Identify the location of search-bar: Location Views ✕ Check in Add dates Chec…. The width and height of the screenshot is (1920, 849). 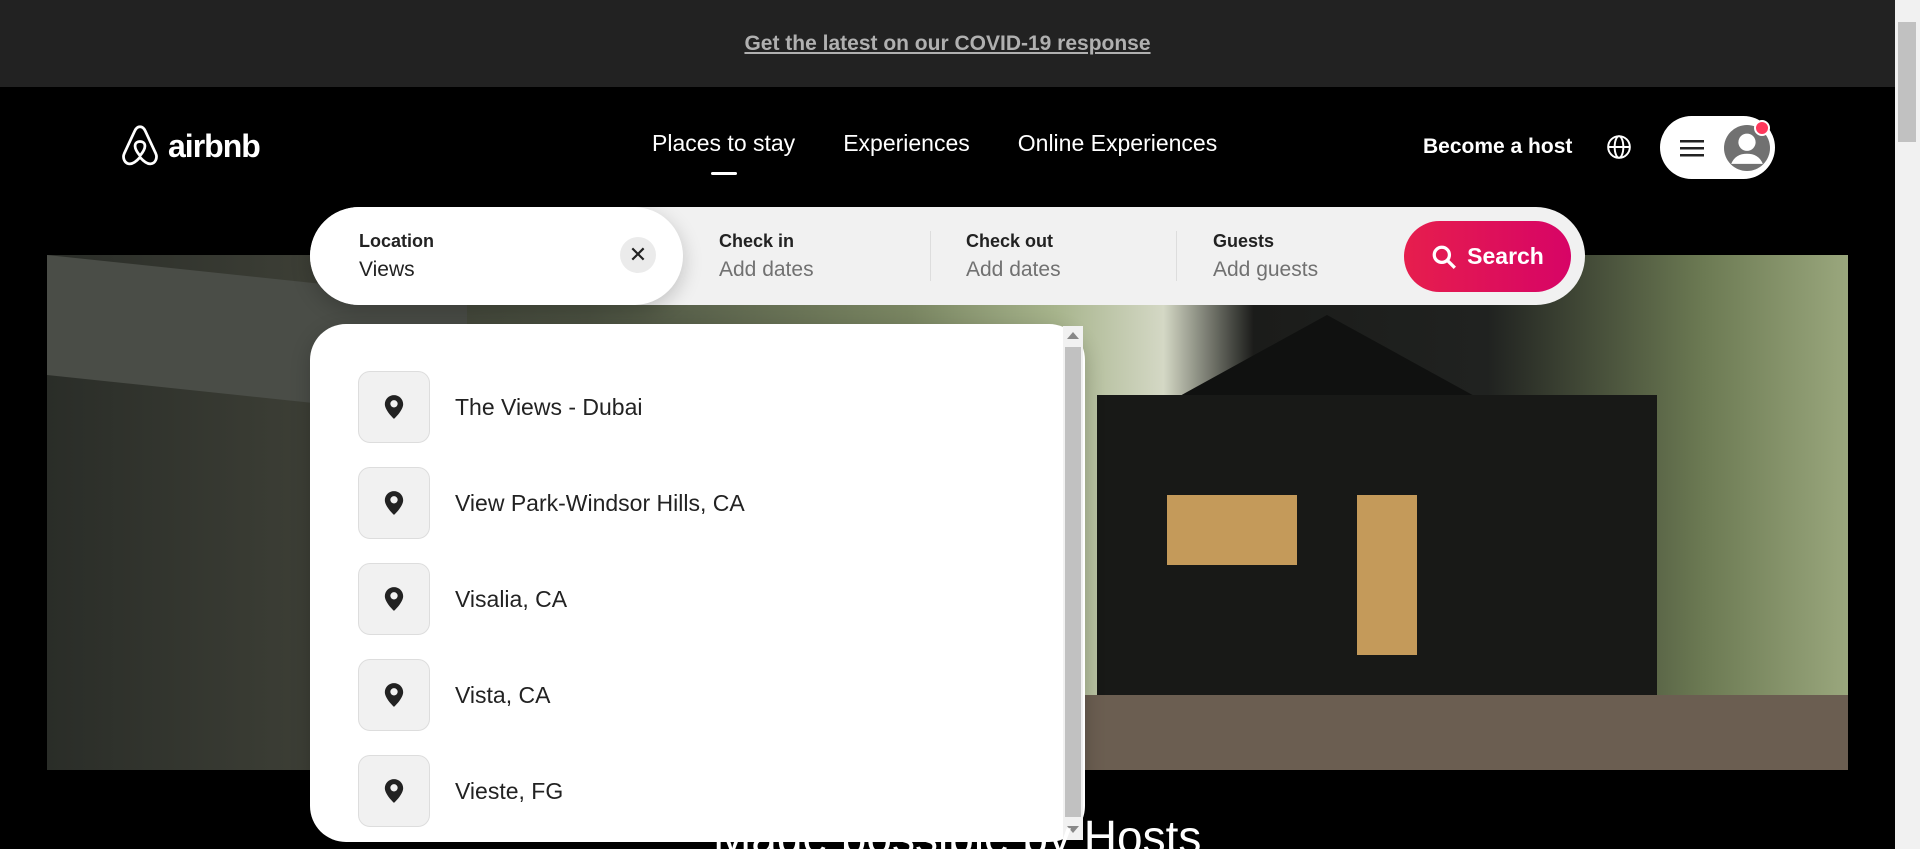
(947, 256).